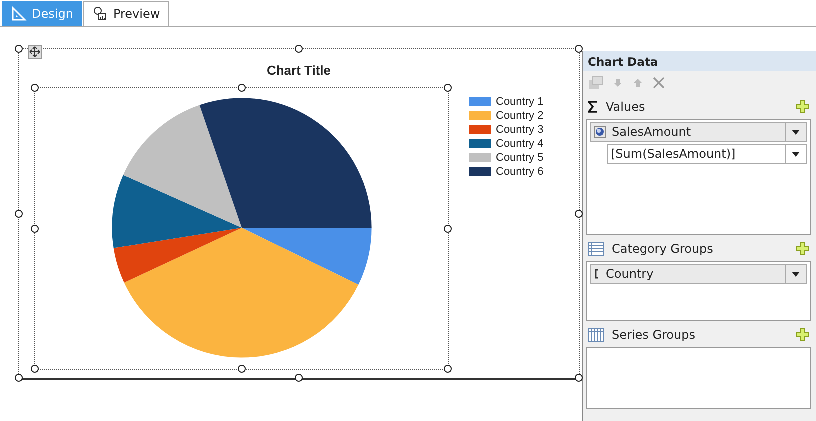 The image size is (816, 421). What do you see at coordinates (520, 116) in the screenshot?
I see `legend-label: Country 2` at bounding box center [520, 116].